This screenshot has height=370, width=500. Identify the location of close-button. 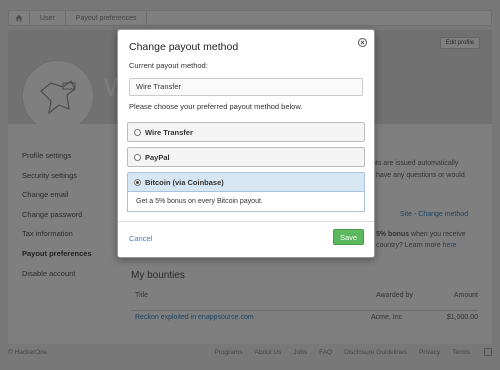
(362, 42).